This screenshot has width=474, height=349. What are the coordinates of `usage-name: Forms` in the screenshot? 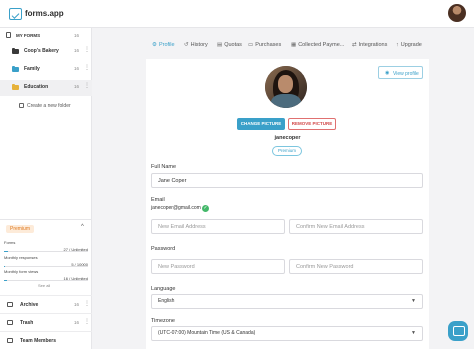 It's located at (10, 242).